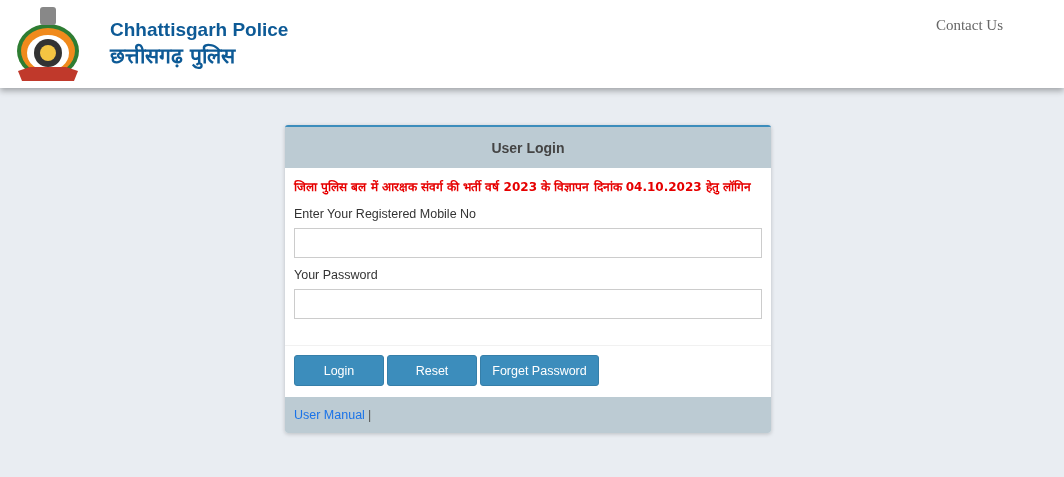 The image size is (1064, 477). I want to click on field-label: Your Password, so click(336, 275).